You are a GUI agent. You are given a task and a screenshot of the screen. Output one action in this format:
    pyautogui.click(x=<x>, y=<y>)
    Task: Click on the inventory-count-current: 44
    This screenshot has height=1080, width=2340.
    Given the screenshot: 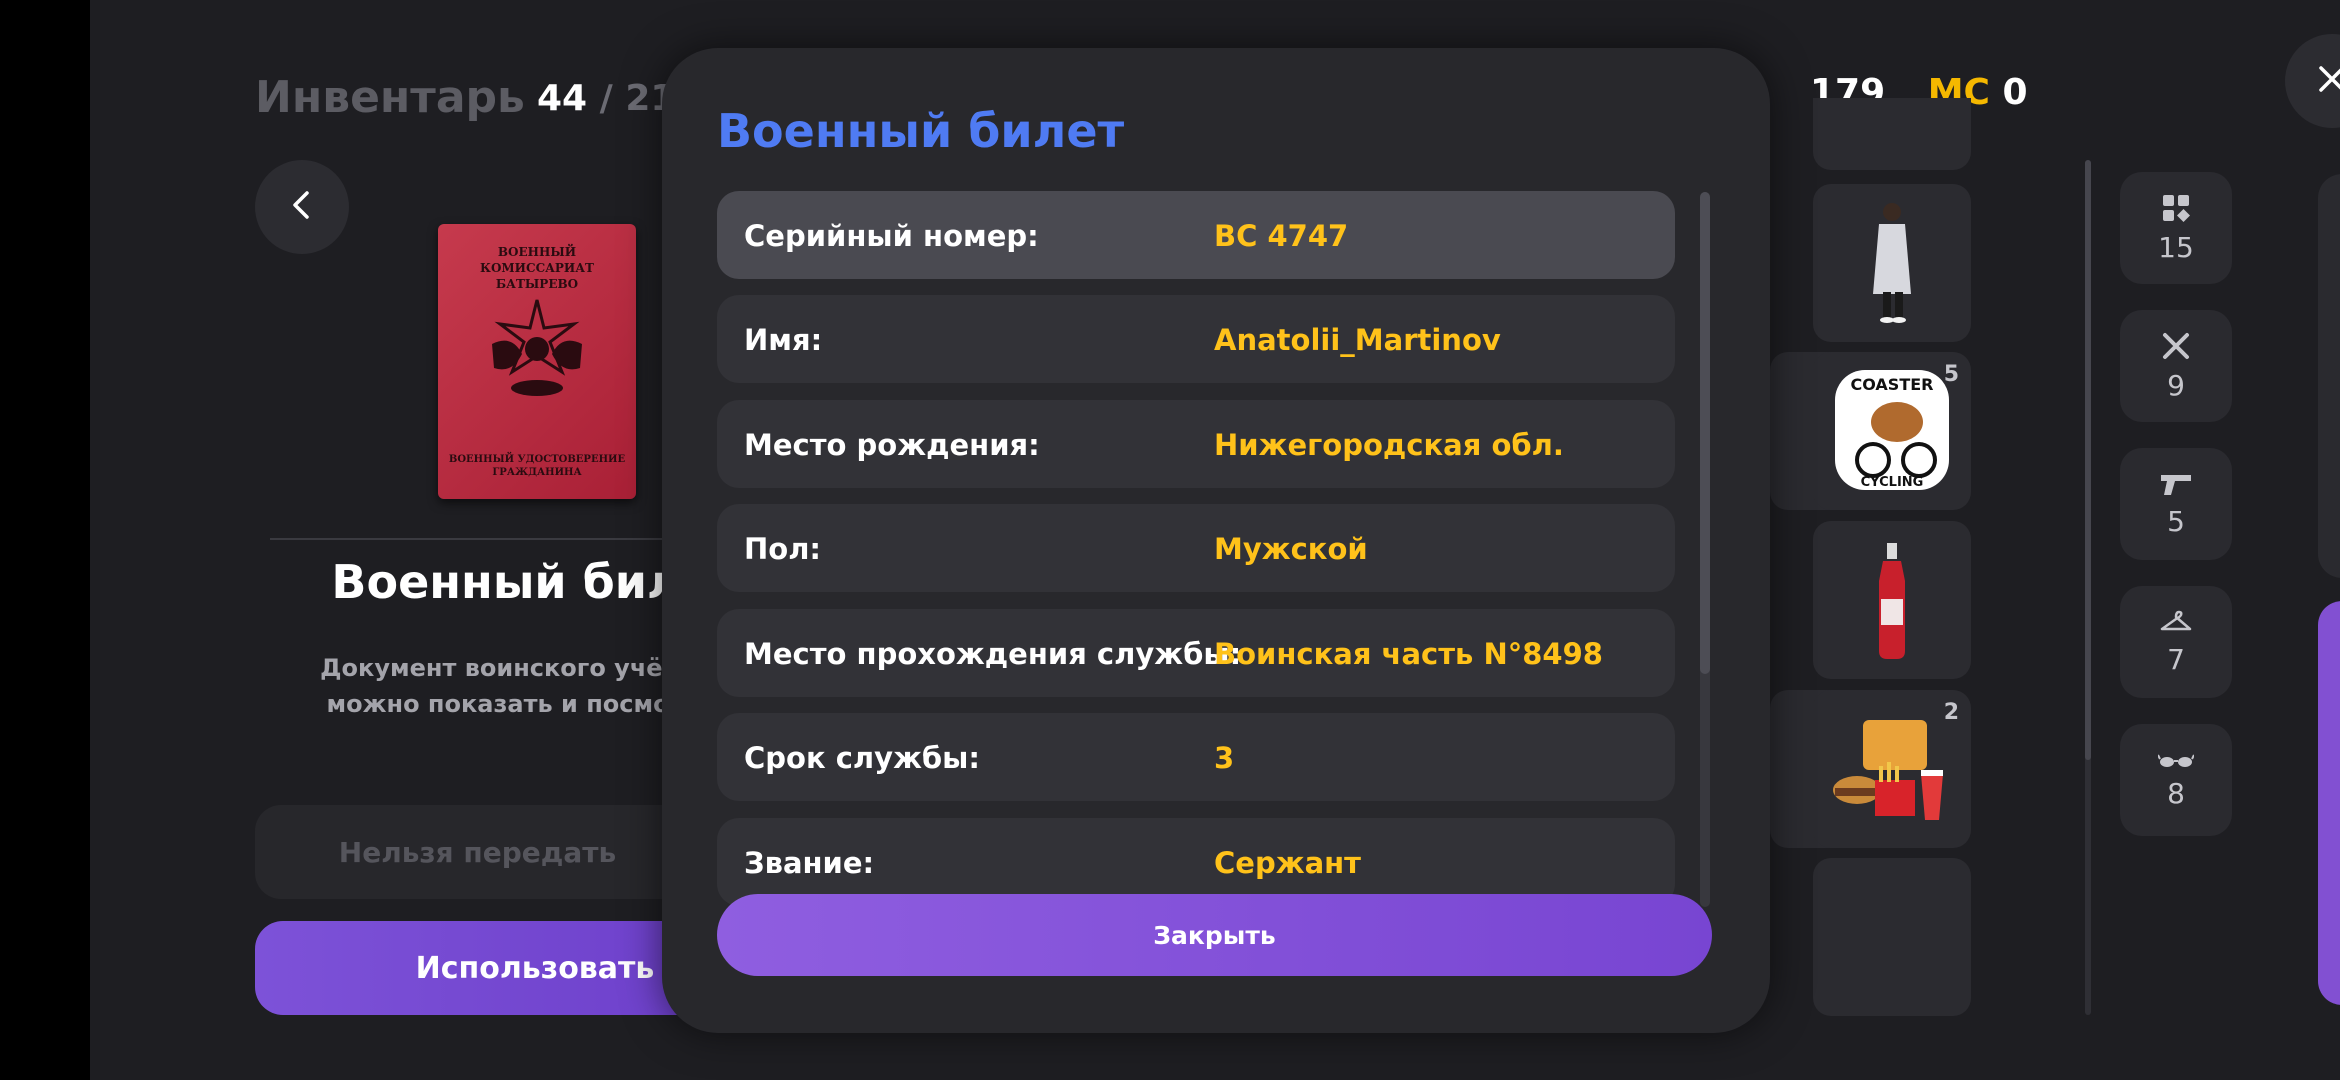 What is the action you would take?
    pyautogui.click(x=562, y=98)
    